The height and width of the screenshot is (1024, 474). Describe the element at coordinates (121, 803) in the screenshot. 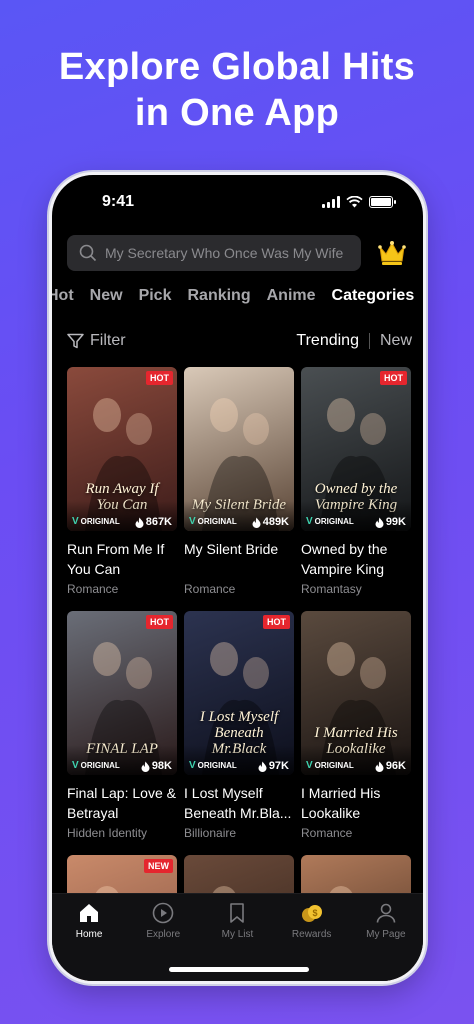

I see `drama-title: Final Lap: Love & Betrayal` at that location.